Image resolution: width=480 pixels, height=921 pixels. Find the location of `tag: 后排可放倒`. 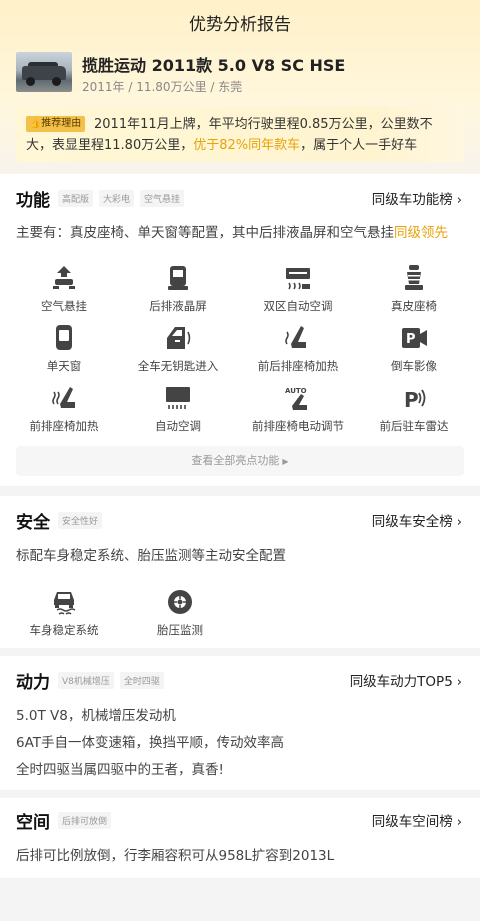

tag: 后排可放倒 is located at coordinates (85, 820).